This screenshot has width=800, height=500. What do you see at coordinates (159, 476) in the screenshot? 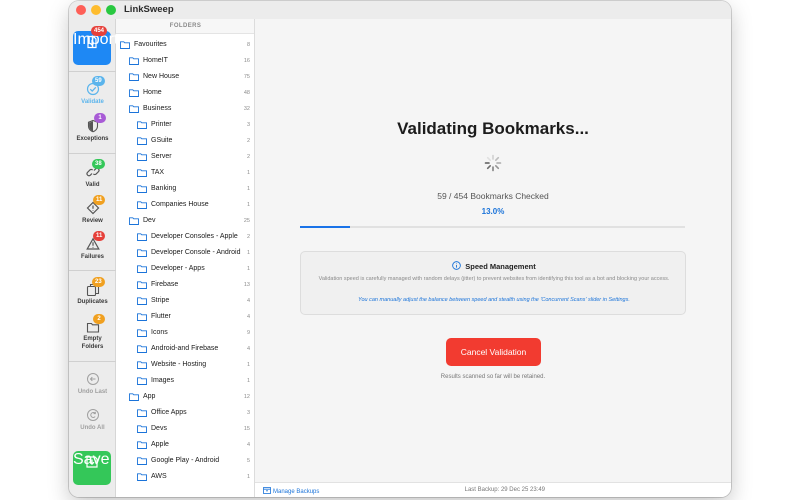
I see `folder-name: AWS` at bounding box center [159, 476].